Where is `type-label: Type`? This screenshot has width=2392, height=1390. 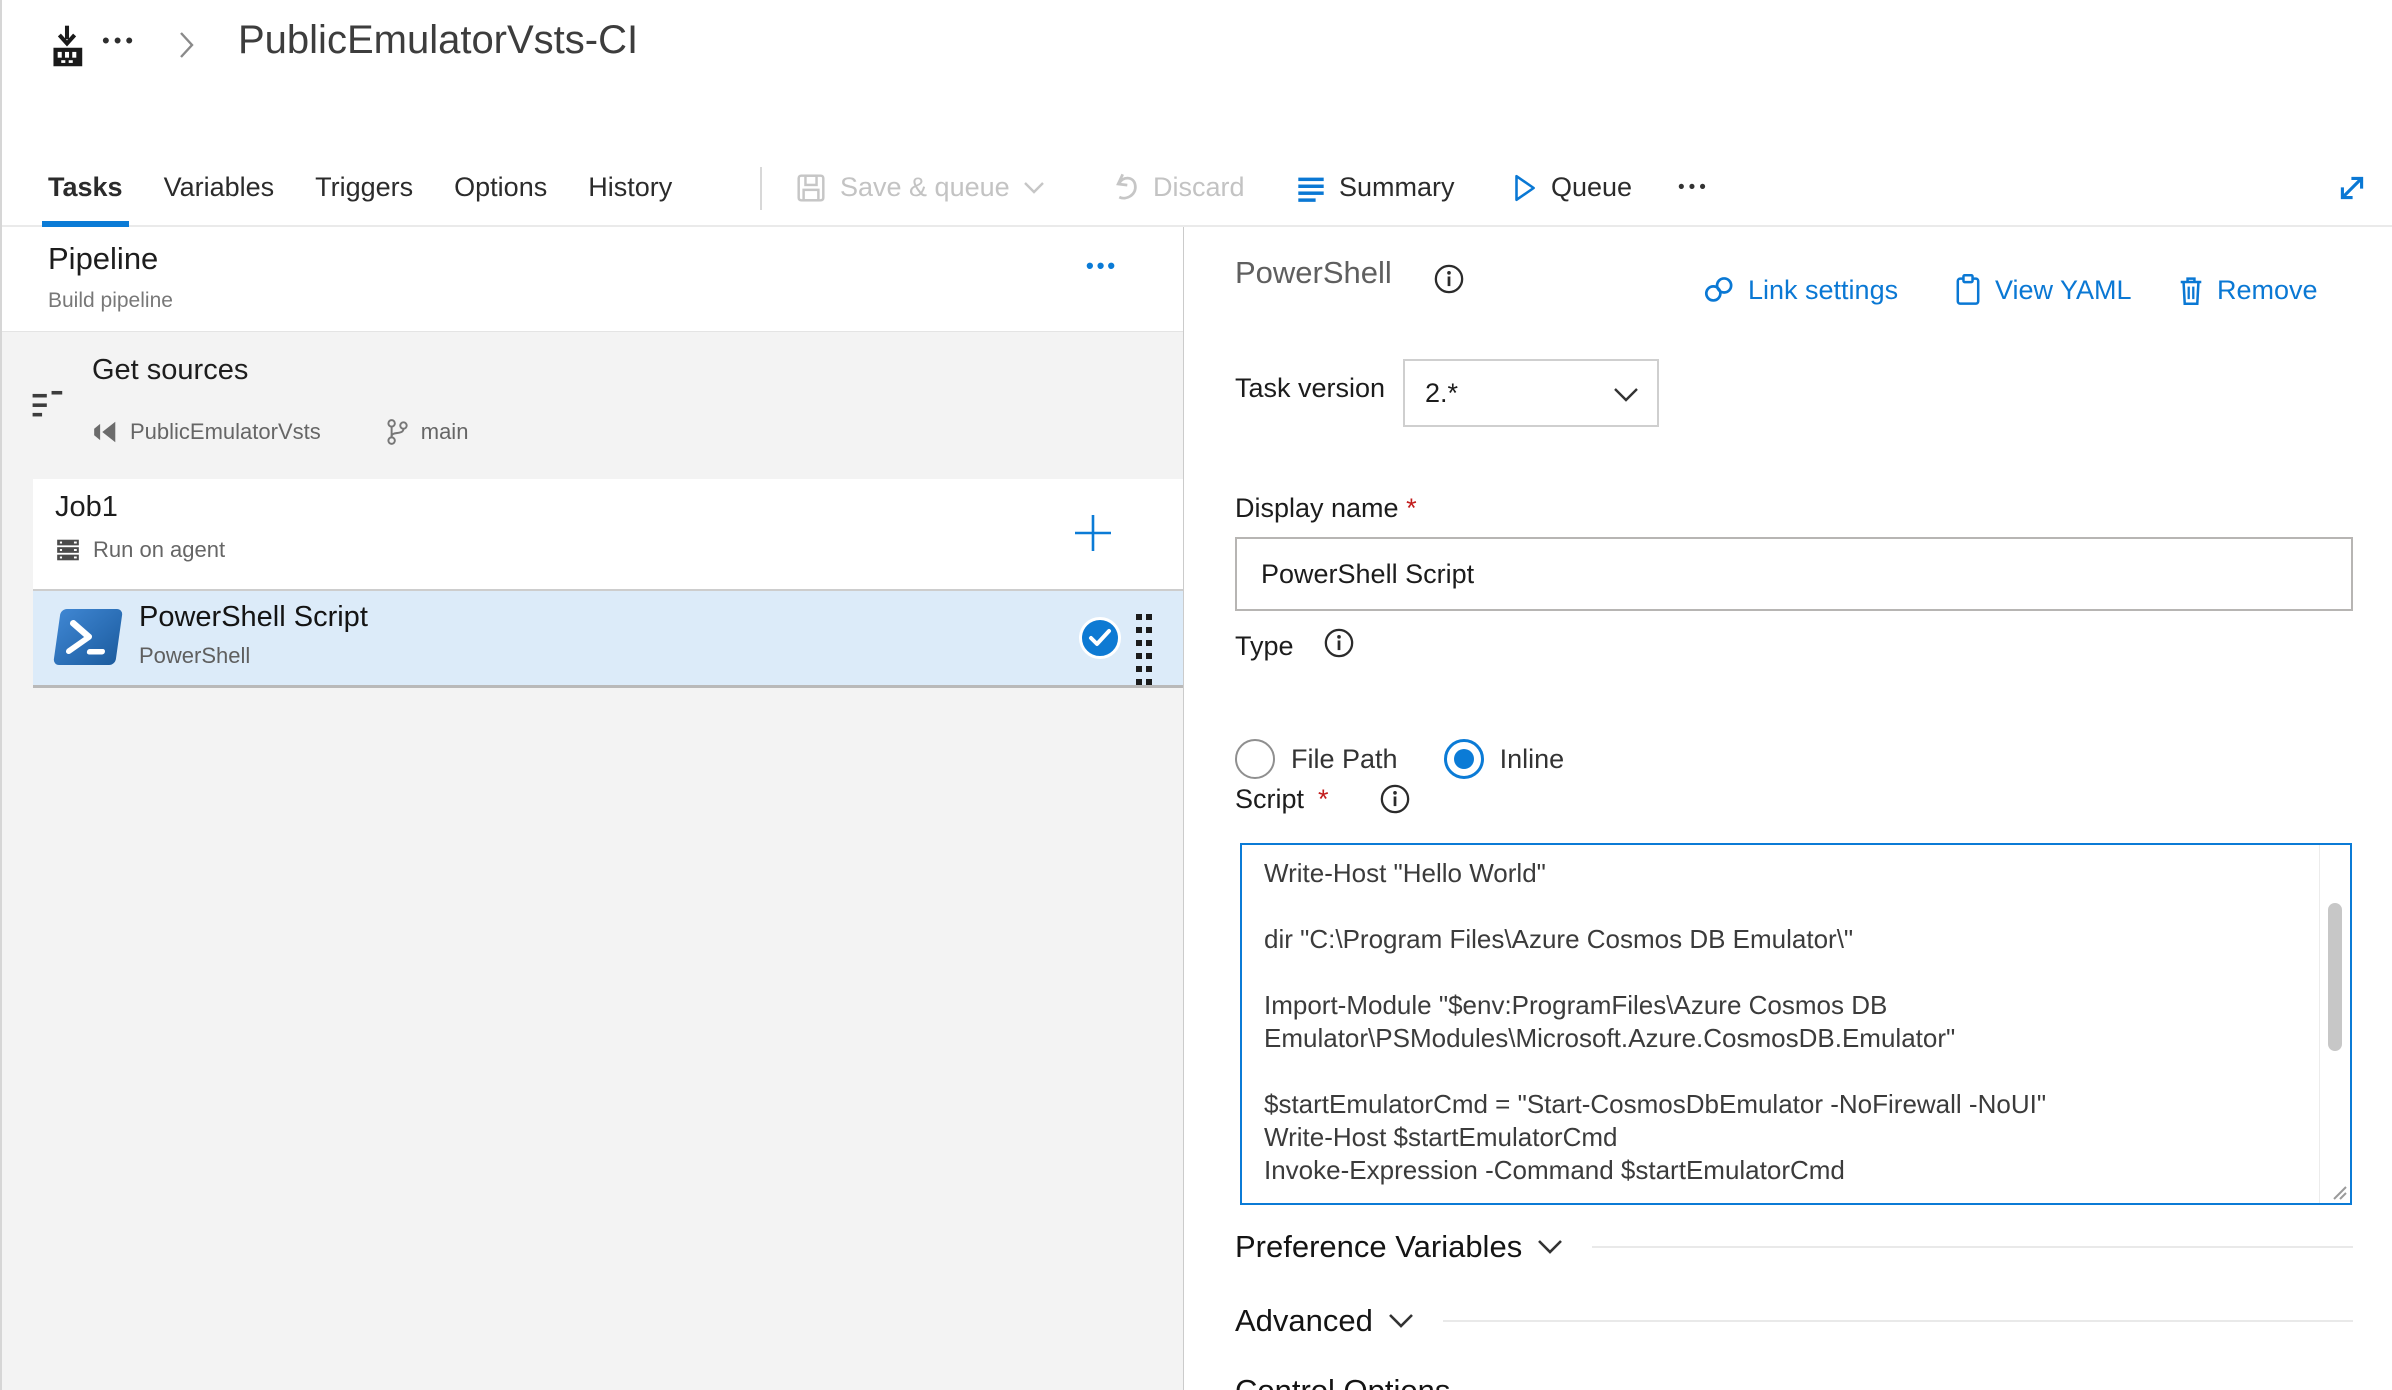 type-label: Type is located at coordinates (1264, 646).